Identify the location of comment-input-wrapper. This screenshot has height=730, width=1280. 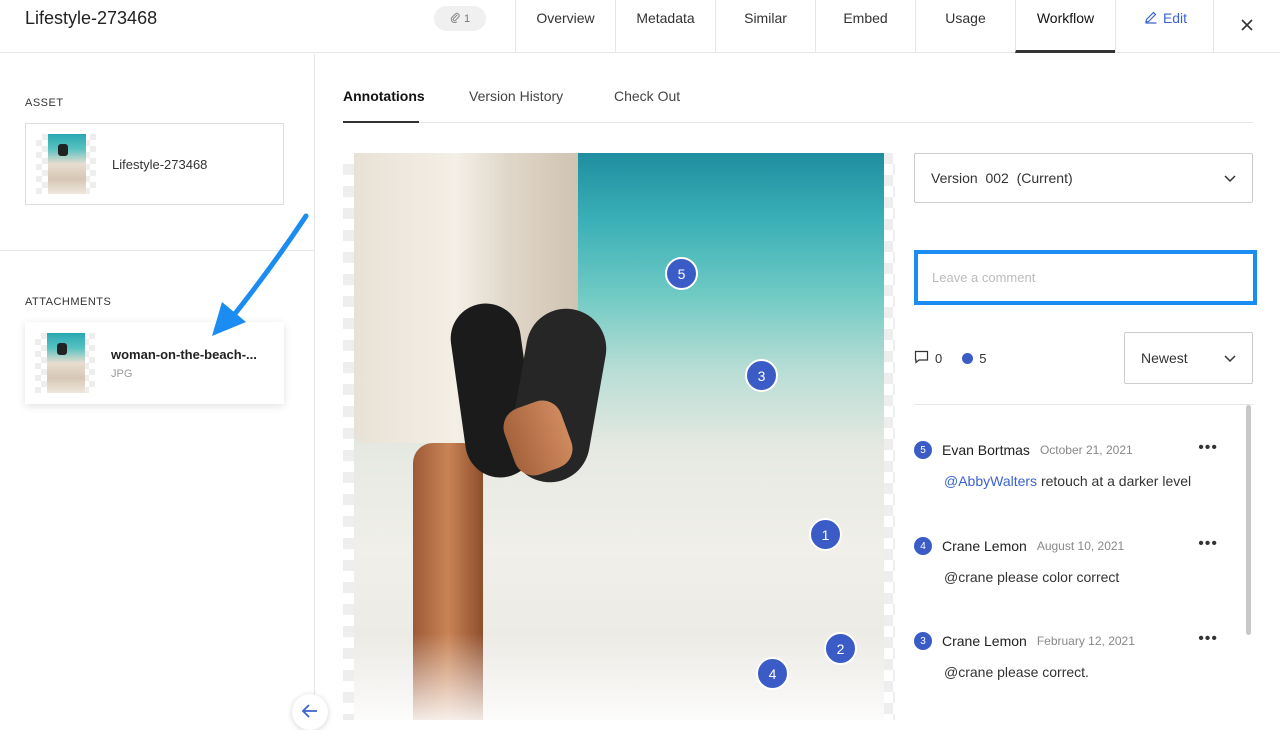
(1085, 277).